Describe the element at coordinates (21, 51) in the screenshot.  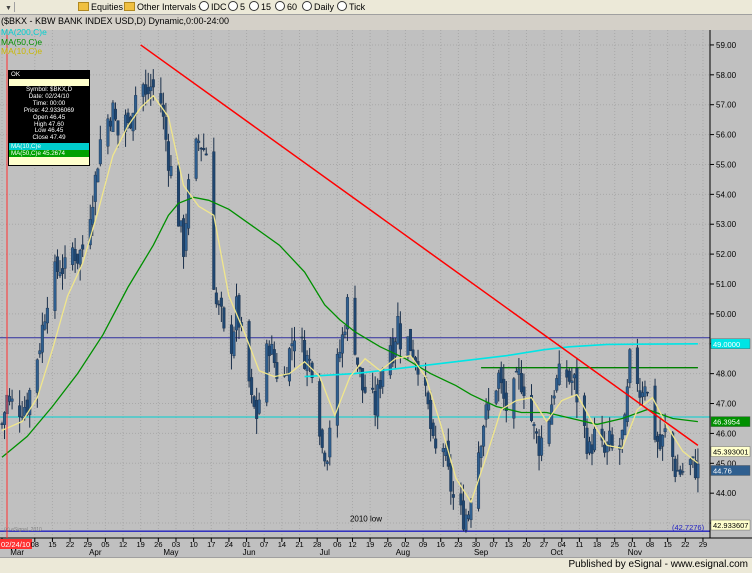
I see `ma10-label: MA(10,C)e` at that location.